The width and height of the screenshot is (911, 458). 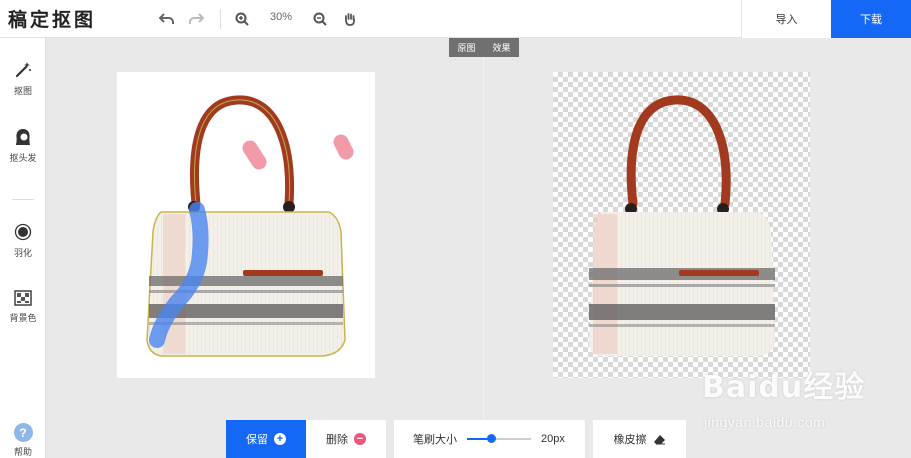 I want to click on hair-head-icon, so click(x=23, y=137).